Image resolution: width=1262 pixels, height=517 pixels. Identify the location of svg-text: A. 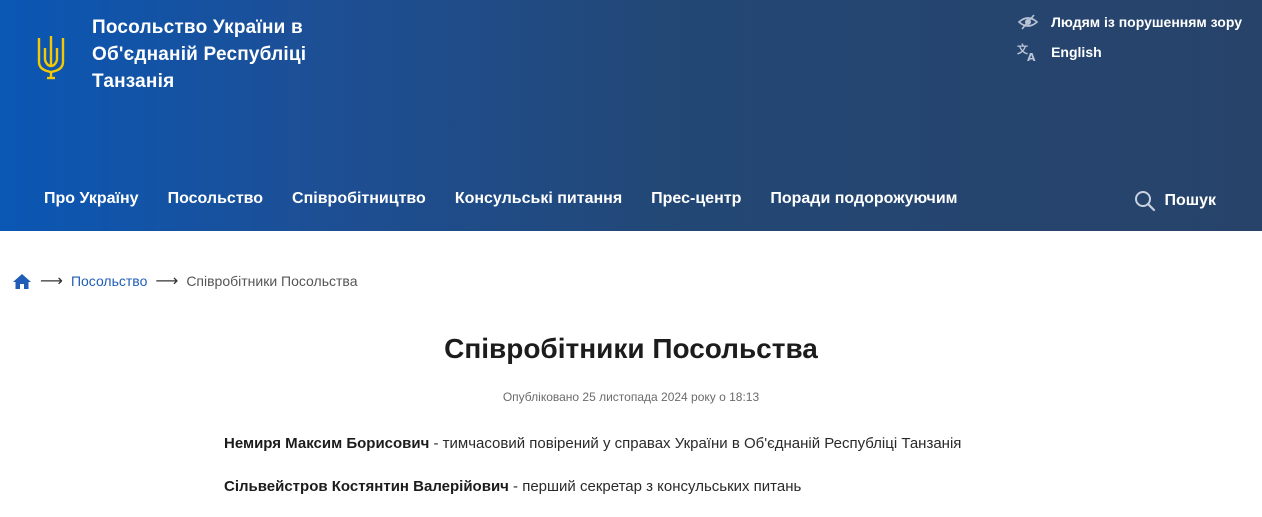
(1031, 56).